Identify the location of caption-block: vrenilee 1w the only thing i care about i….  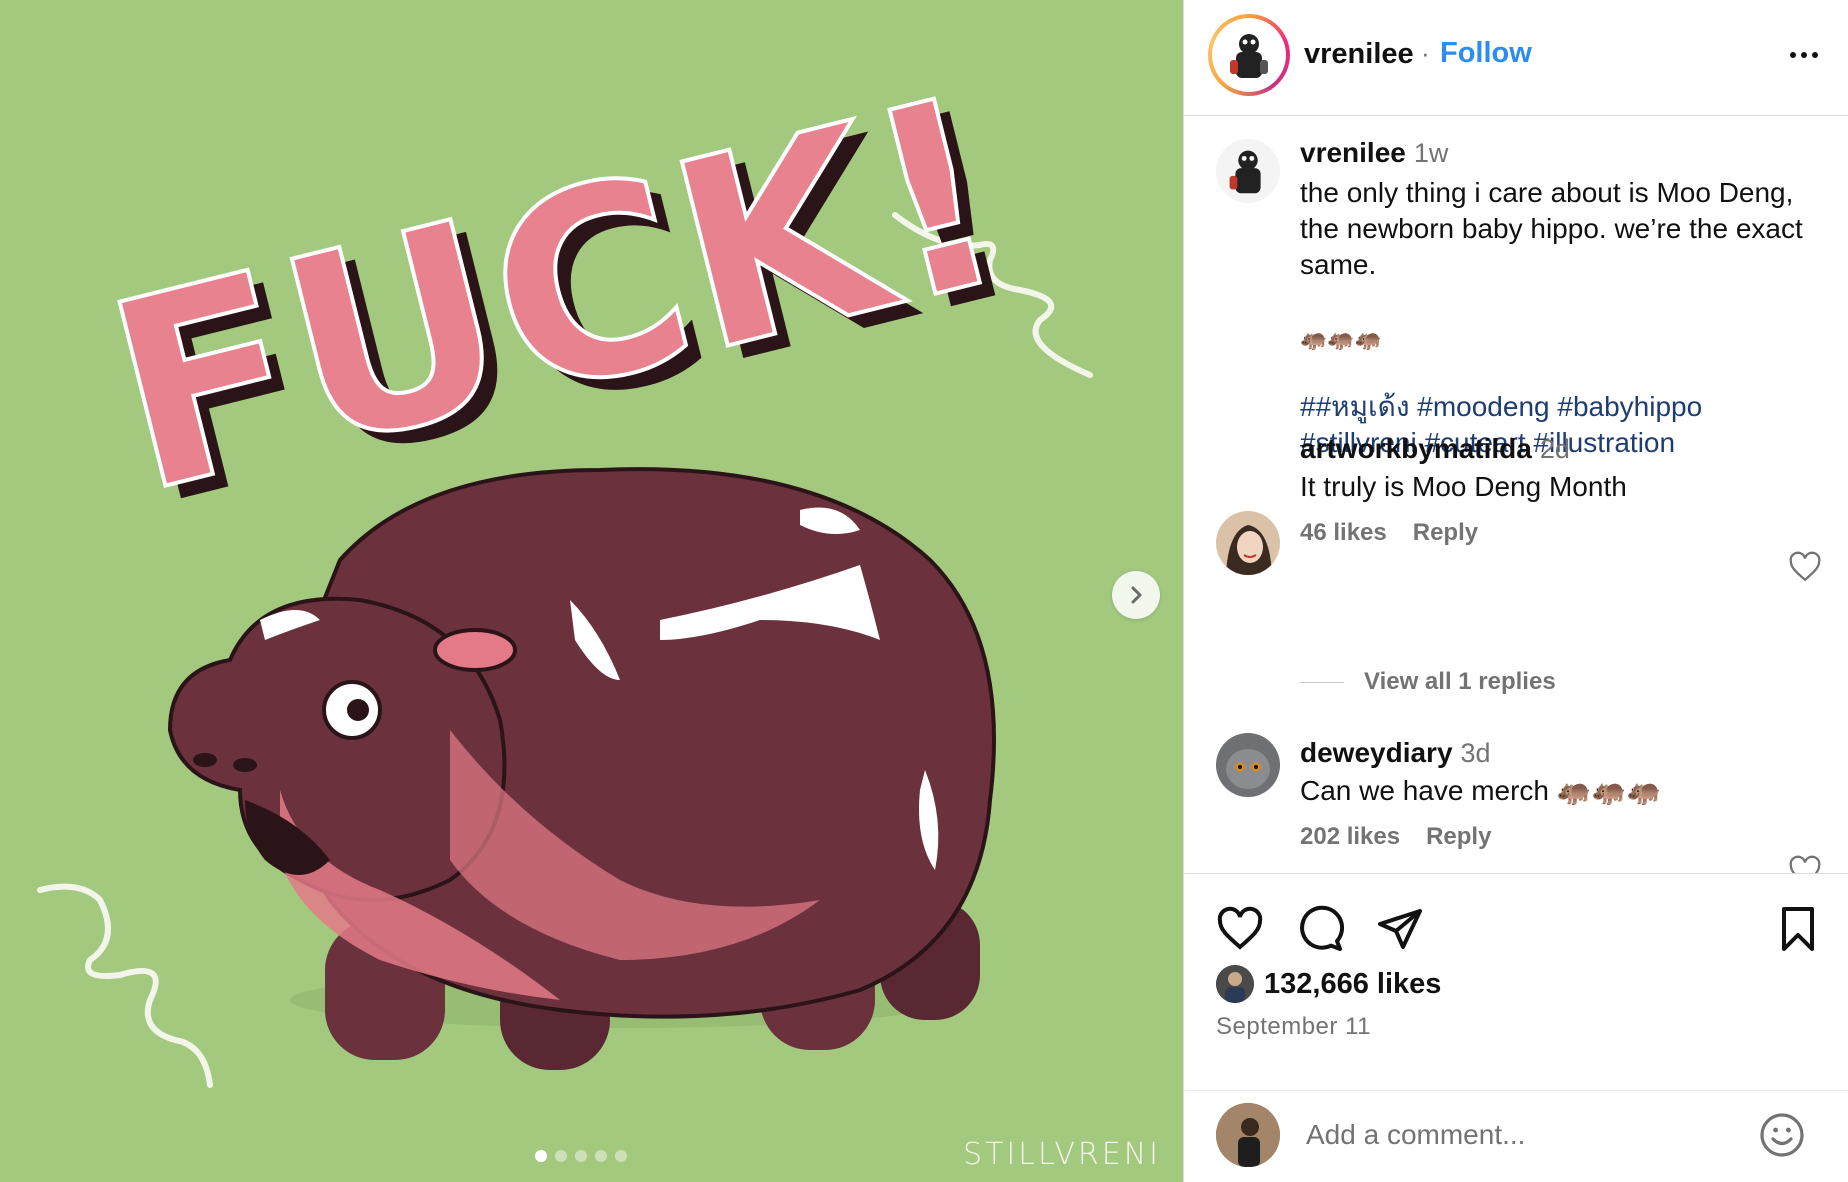
(1565, 299).